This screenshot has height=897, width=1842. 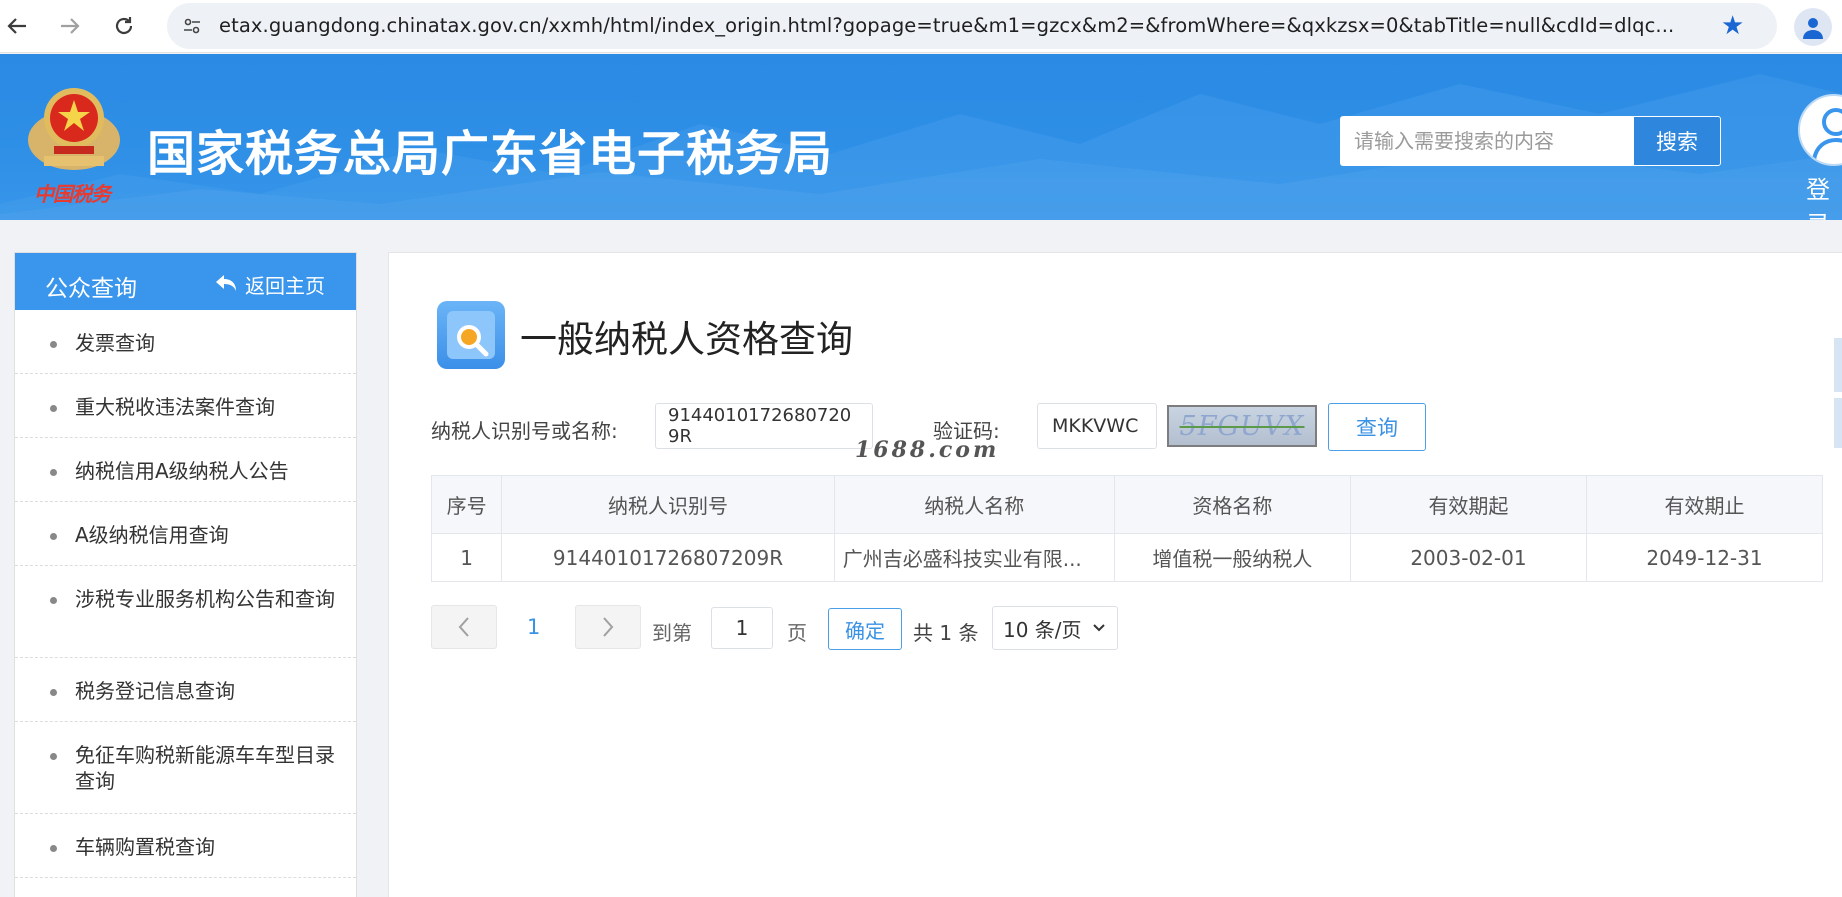 I want to click on table-cell: 2049-12-31, so click(x=1704, y=557).